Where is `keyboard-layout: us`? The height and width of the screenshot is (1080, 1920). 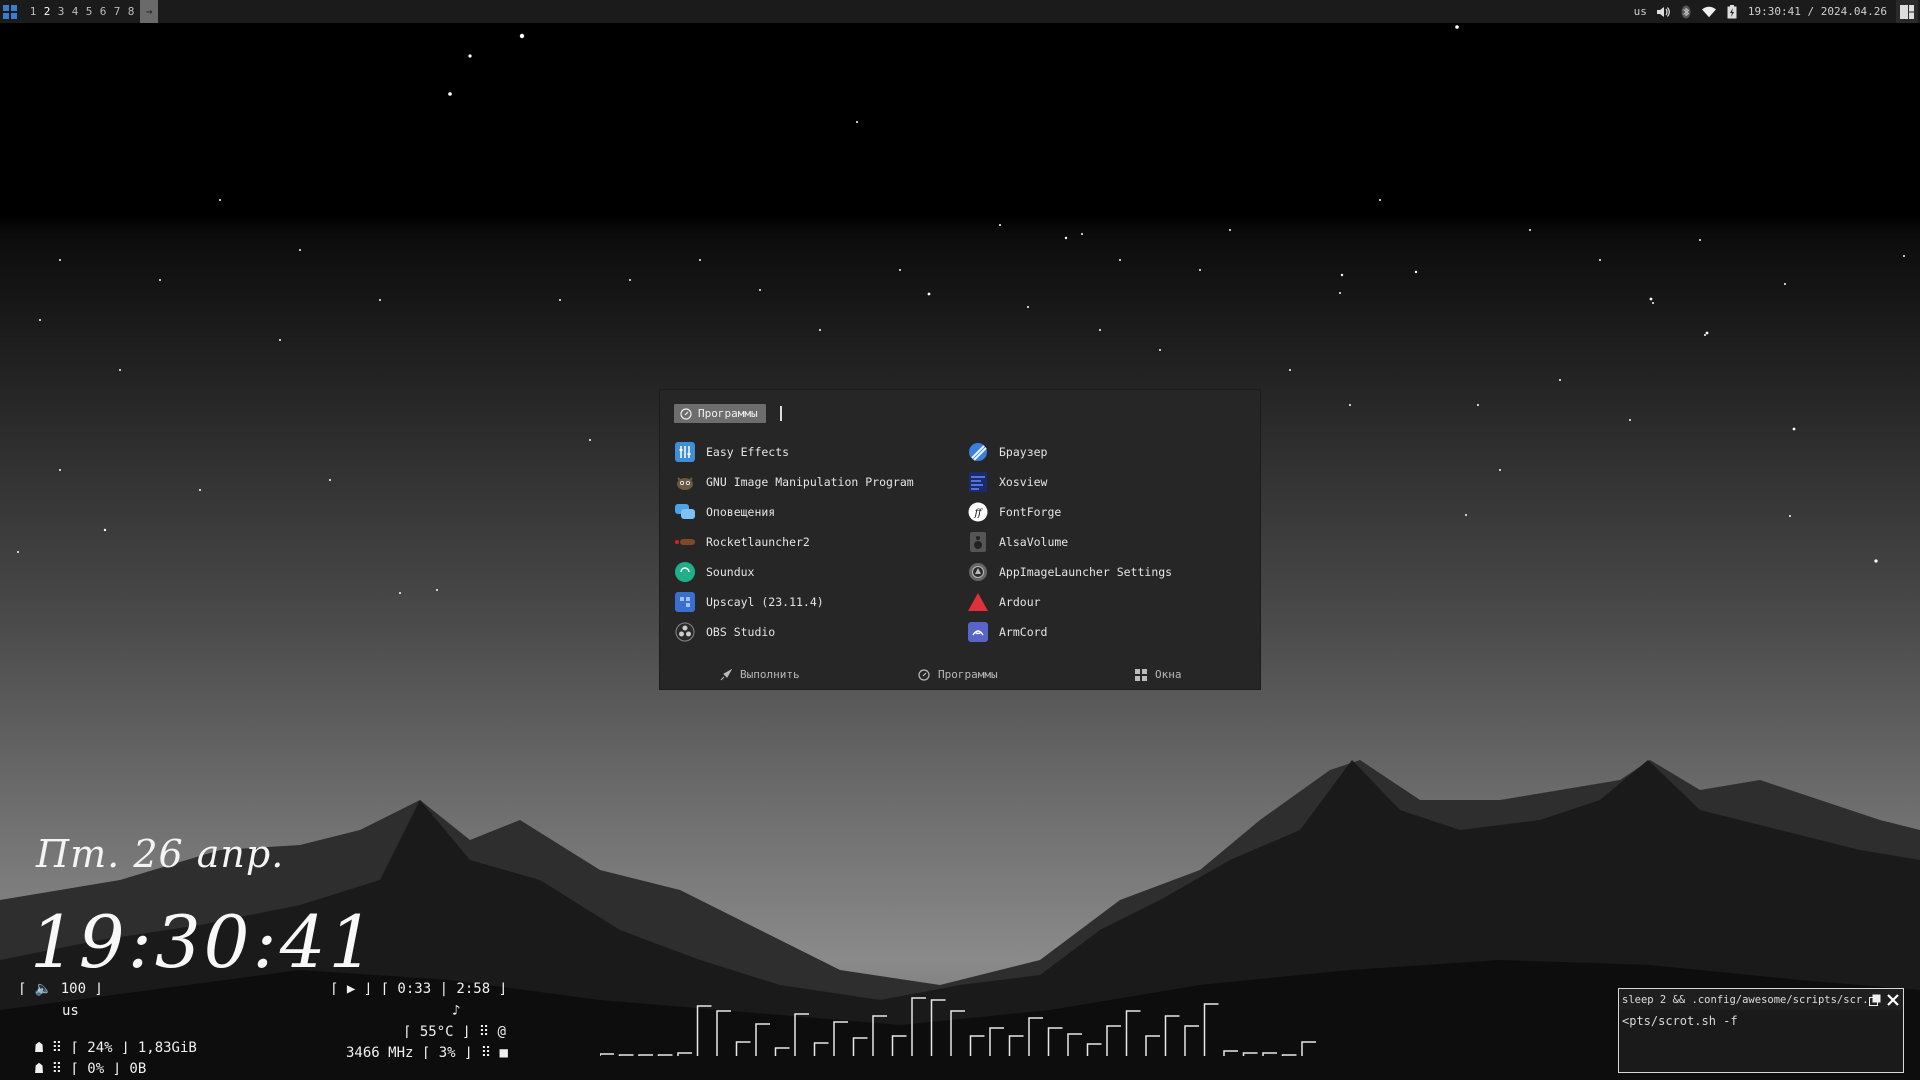
keyboard-layout: us is located at coordinates (1640, 11).